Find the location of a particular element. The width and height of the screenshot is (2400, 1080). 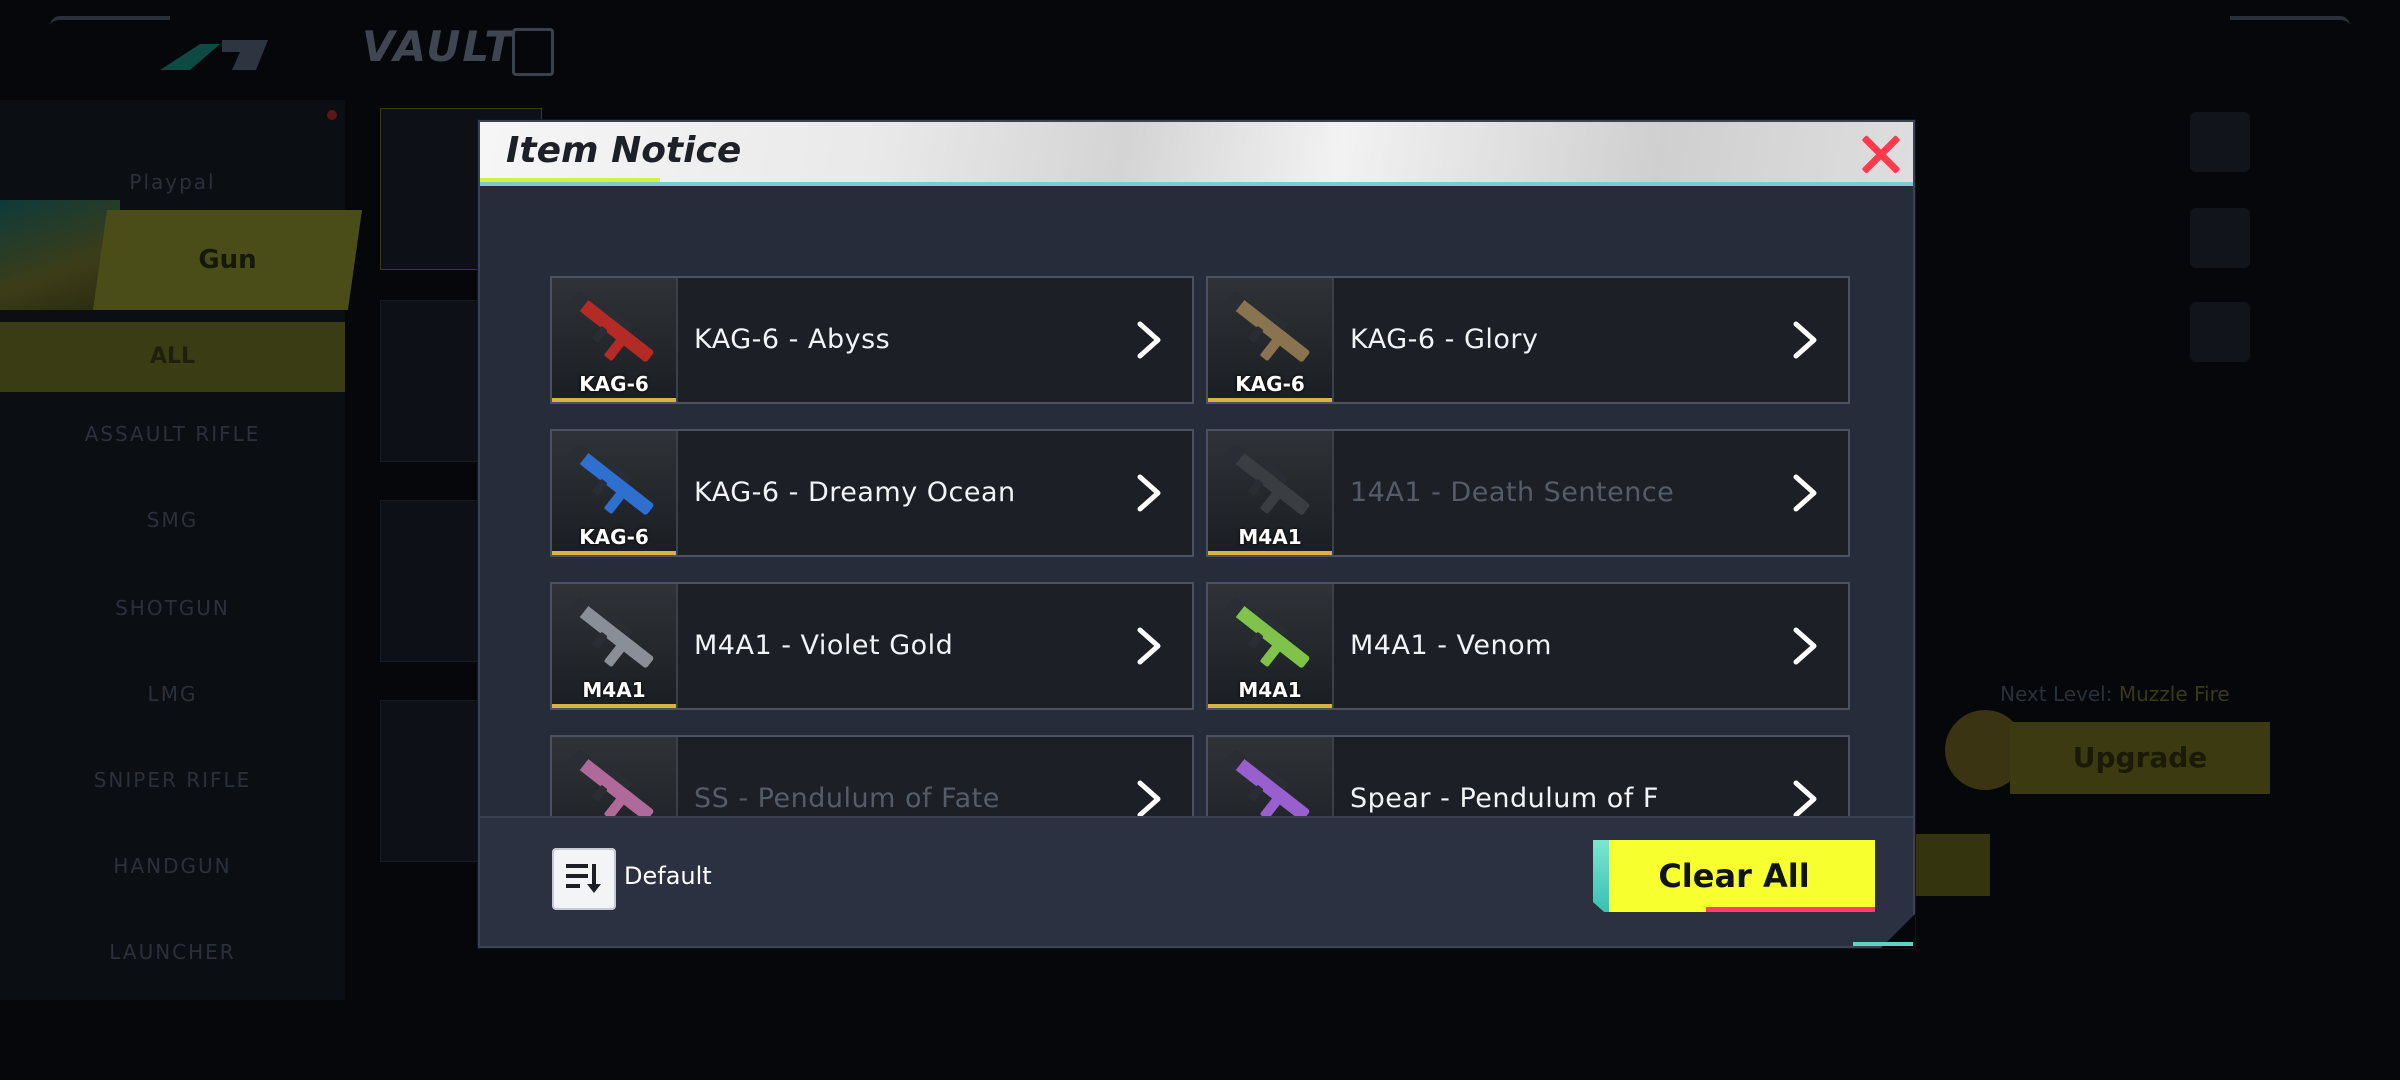

sidebar-playpal: Playpal is located at coordinates (172, 182).